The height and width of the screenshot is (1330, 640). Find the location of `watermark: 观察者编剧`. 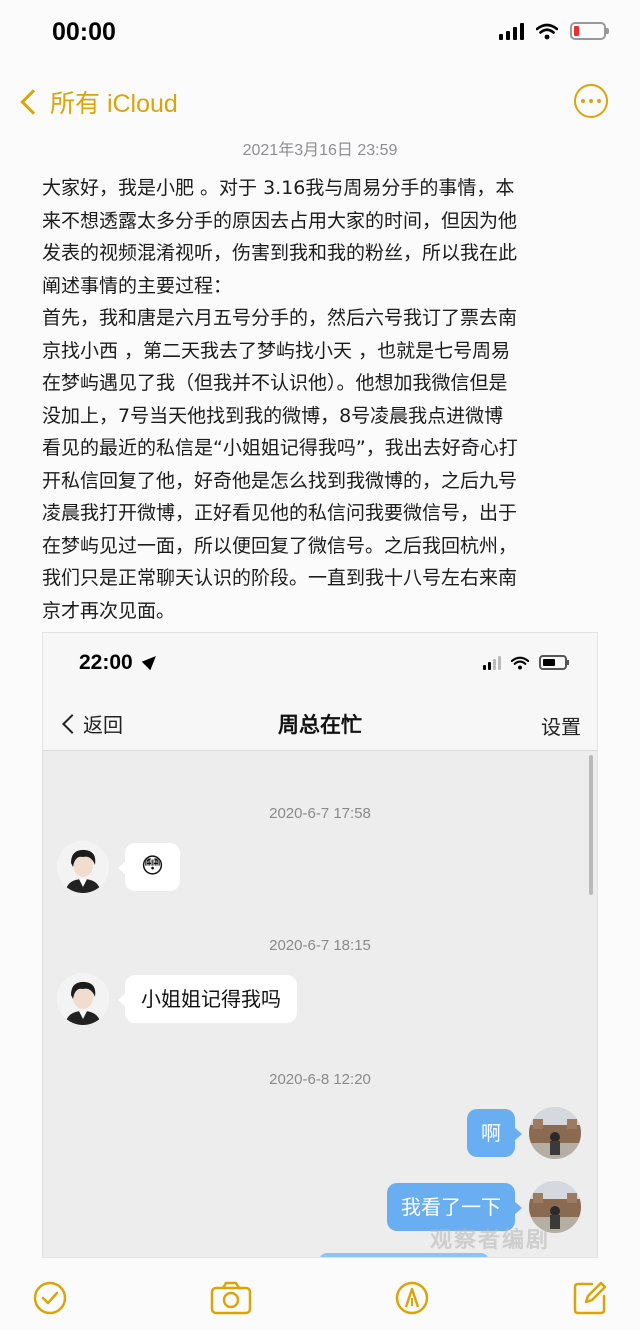

watermark: 观察者编剧 is located at coordinates (490, 1240).